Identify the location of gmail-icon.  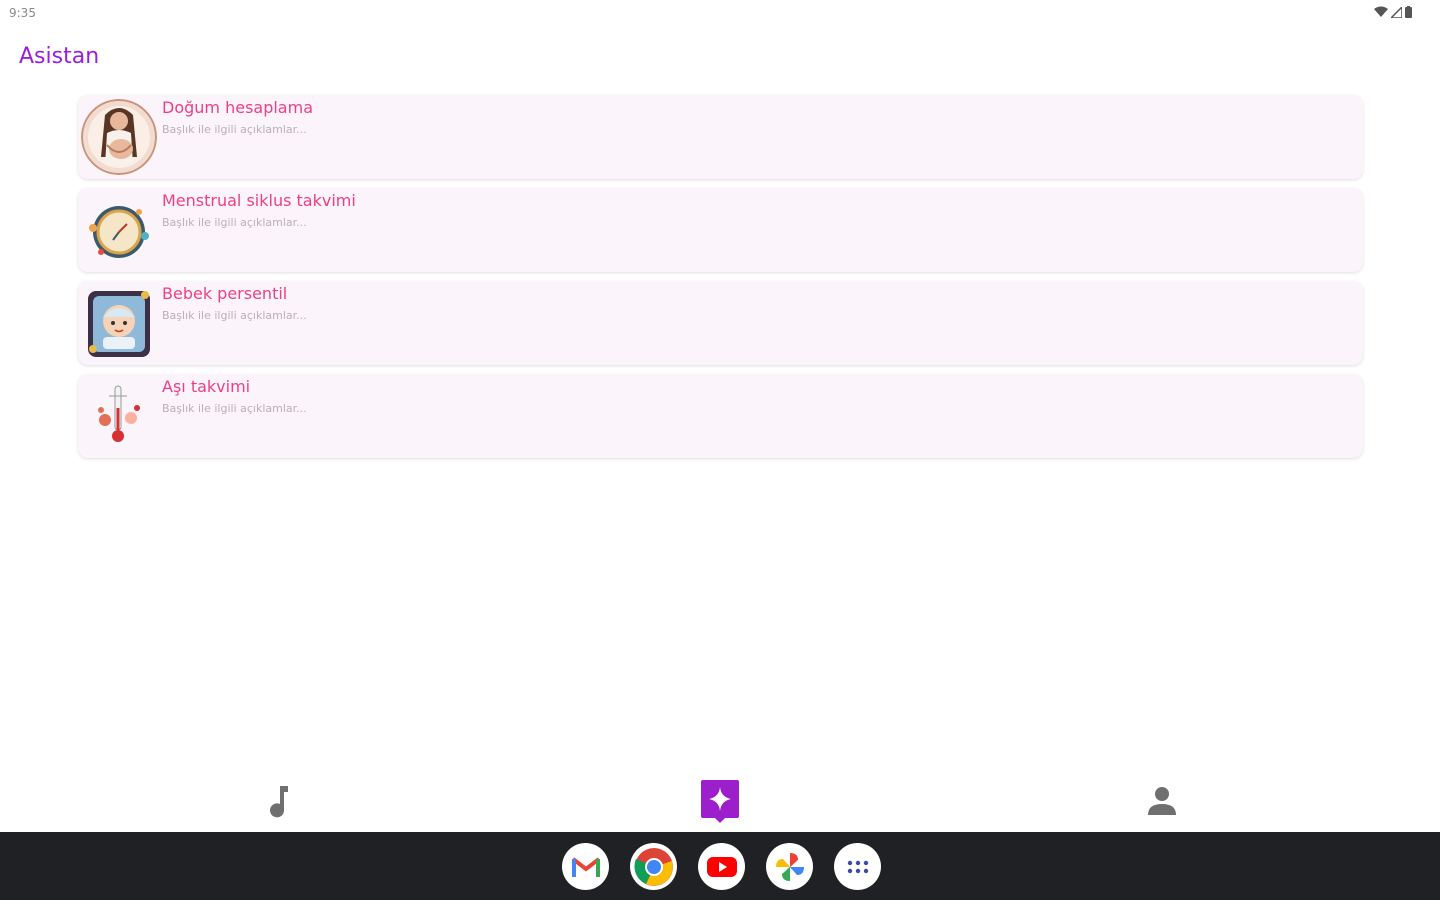
(585, 866).